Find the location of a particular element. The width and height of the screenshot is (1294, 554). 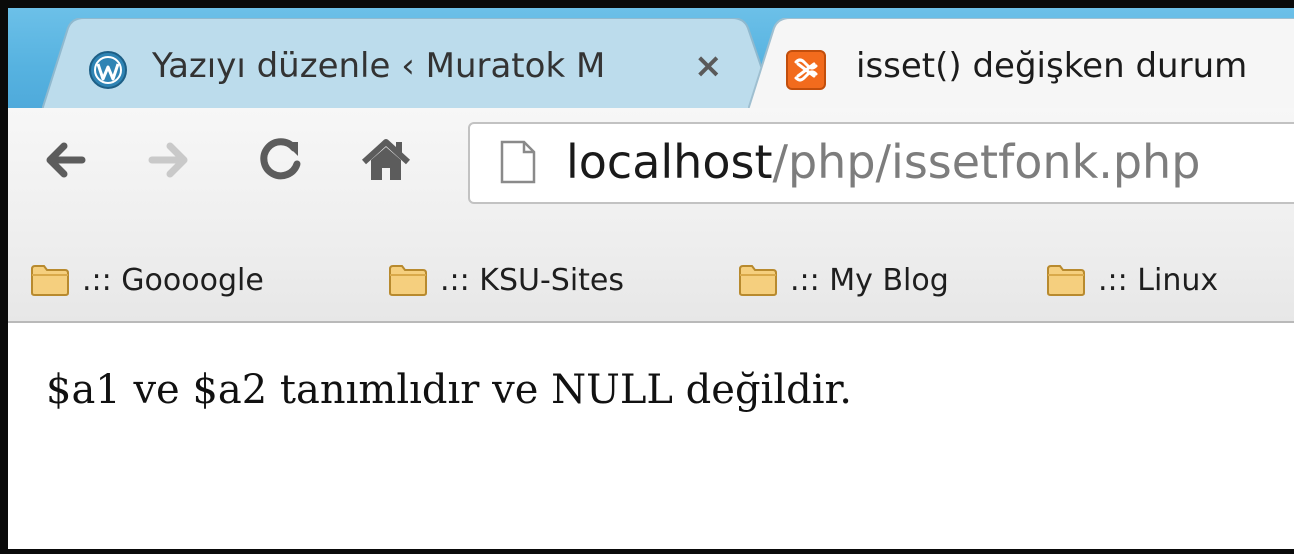

tab-title: isset() değişken durum is located at coordinates (1052, 66).